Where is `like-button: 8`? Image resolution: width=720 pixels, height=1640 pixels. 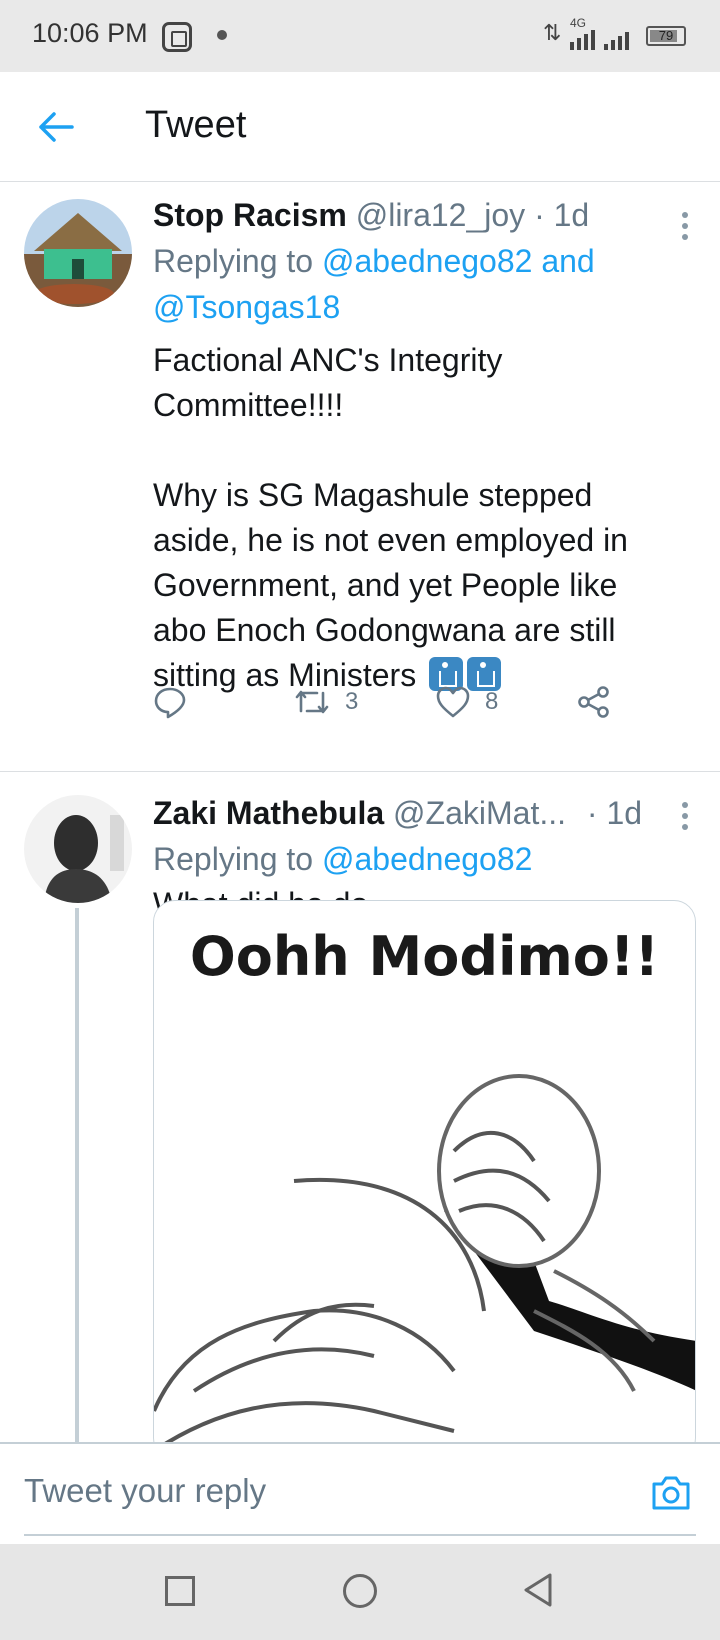 like-button: 8 is located at coordinates (466, 702).